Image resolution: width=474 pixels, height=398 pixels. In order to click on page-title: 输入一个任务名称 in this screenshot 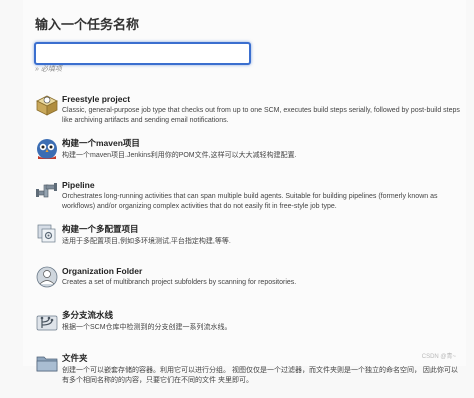, I will do `click(87, 24)`.